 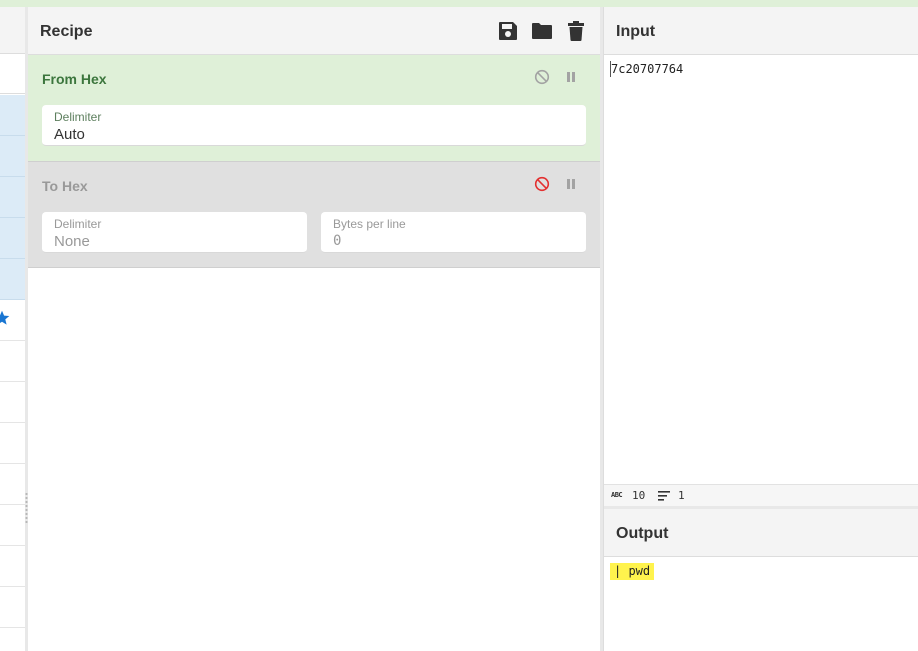 What do you see at coordinates (761, 495) in the screenshot?
I see `input-status-bar: ABC 10 1` at bounding box center [761, 495].